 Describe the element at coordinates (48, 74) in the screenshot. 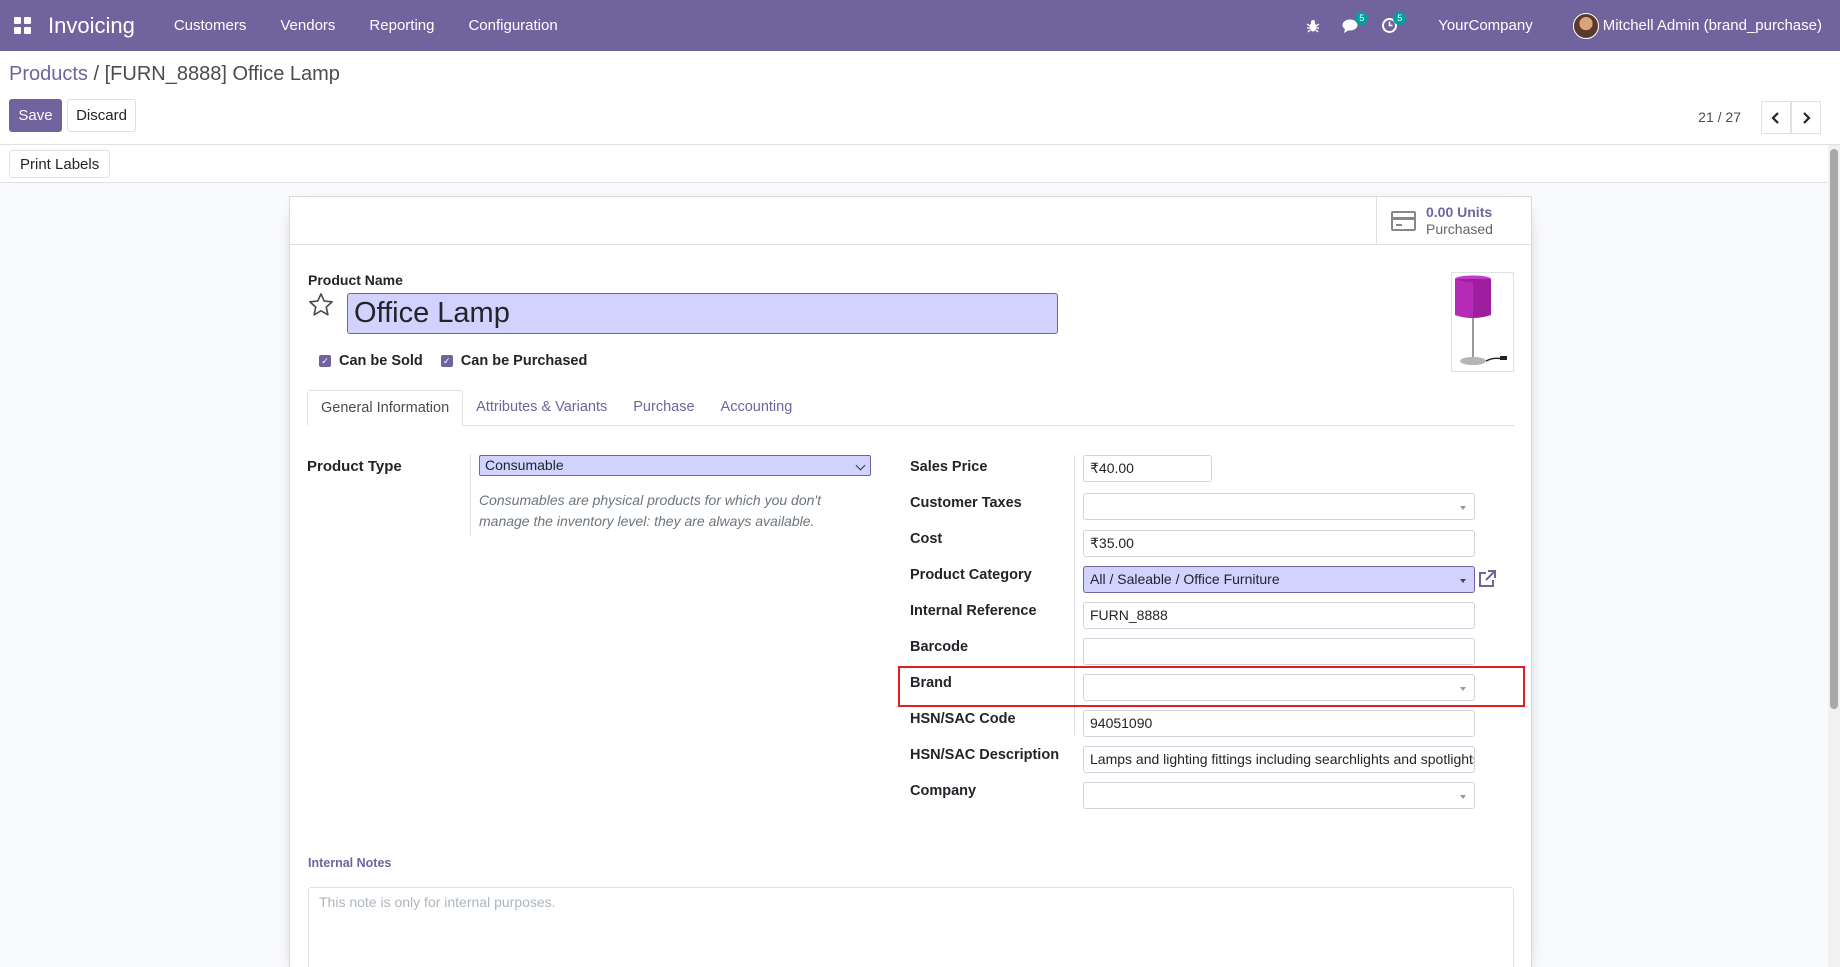

I see `breadcrumb-products-link: Products` at that location.